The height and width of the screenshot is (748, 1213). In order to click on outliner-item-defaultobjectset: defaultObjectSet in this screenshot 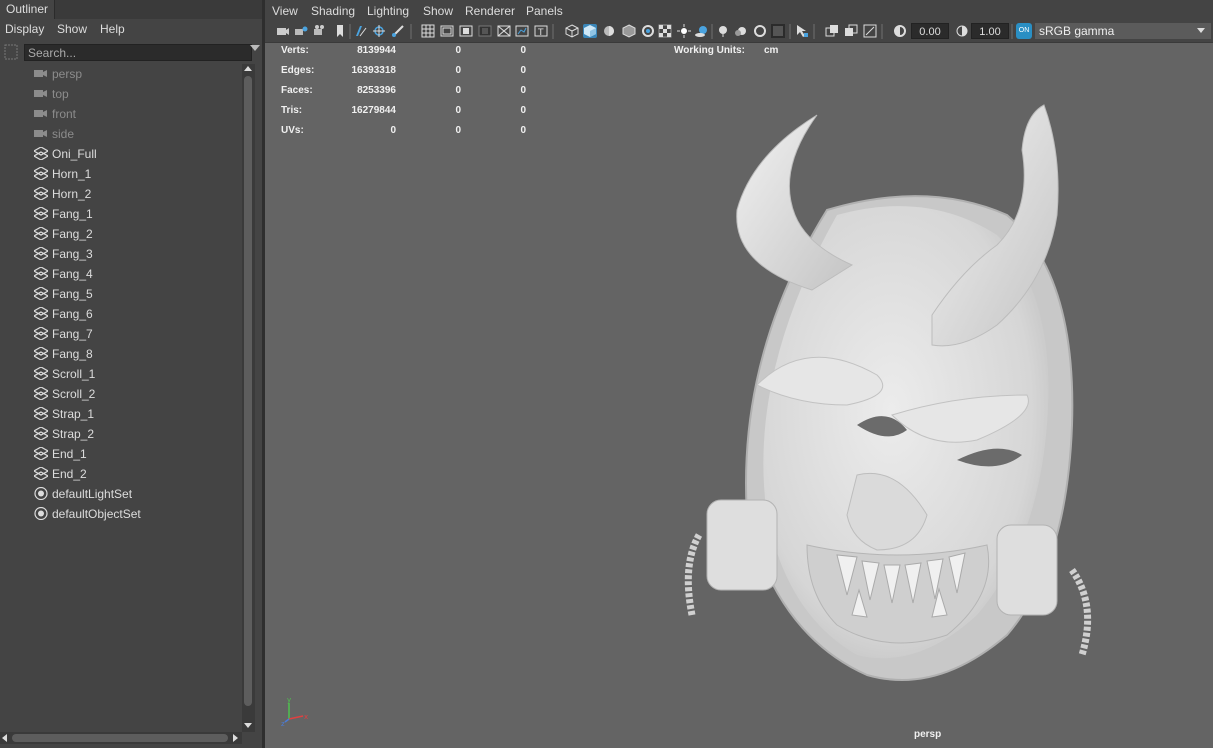, I will do `click(121, 514)`.